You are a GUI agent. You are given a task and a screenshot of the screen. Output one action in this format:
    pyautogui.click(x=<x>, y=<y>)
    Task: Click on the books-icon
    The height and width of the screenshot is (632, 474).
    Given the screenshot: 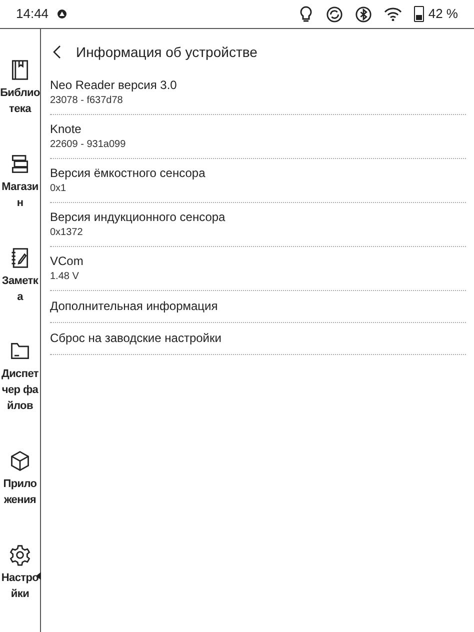 What is the action you would take?
    pyautogui.click(x=20, y=163)
    